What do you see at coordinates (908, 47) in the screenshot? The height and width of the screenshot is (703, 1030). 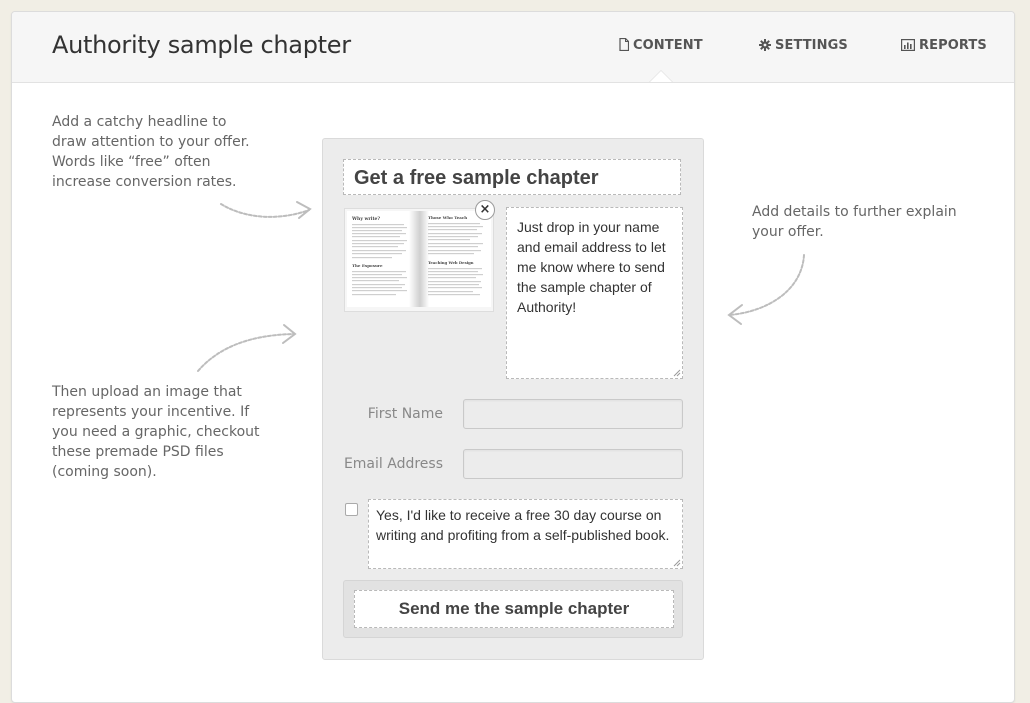 I see `bar-chart-icon` at bounding box center [908, 47].